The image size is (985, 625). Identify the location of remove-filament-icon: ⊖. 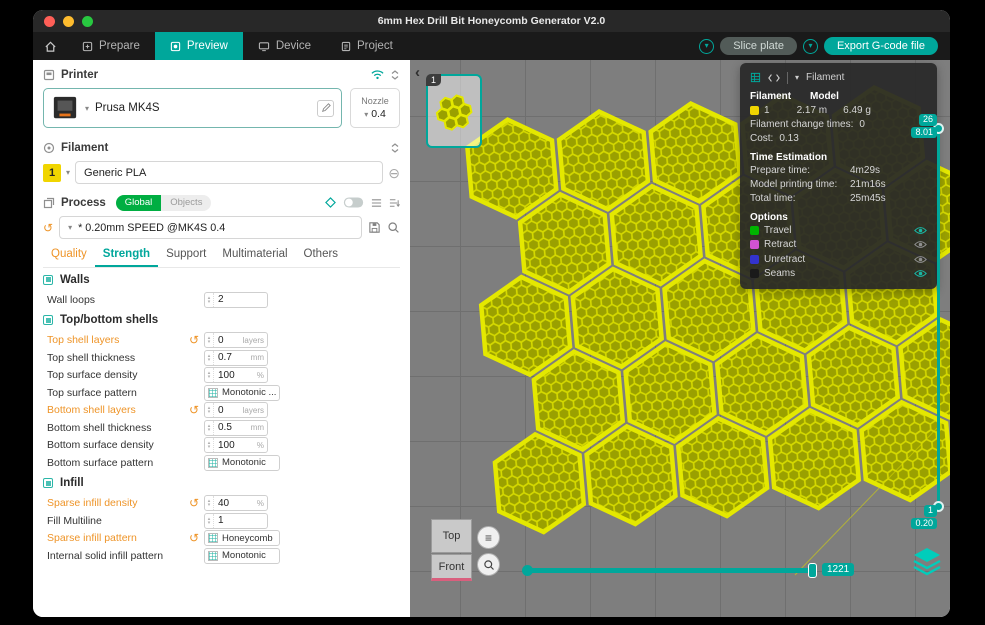
(394, 173).